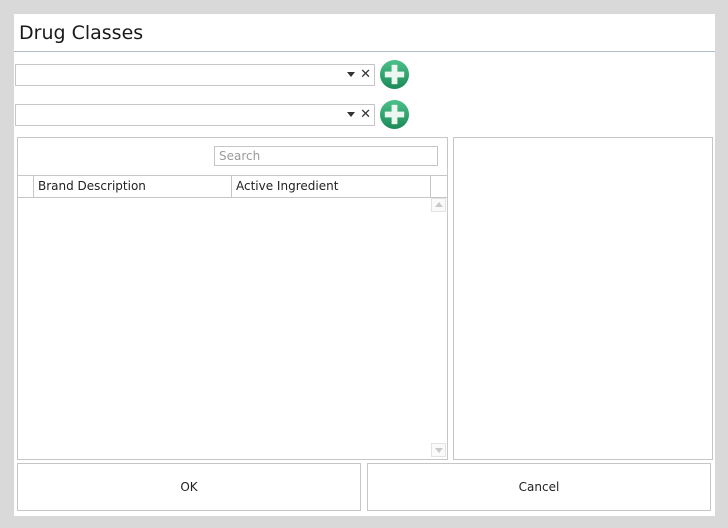 The image size is (728, 528). Describe the element at coordinates (189, 487) in the screenshot. I see `ok-button: OK` at that location.